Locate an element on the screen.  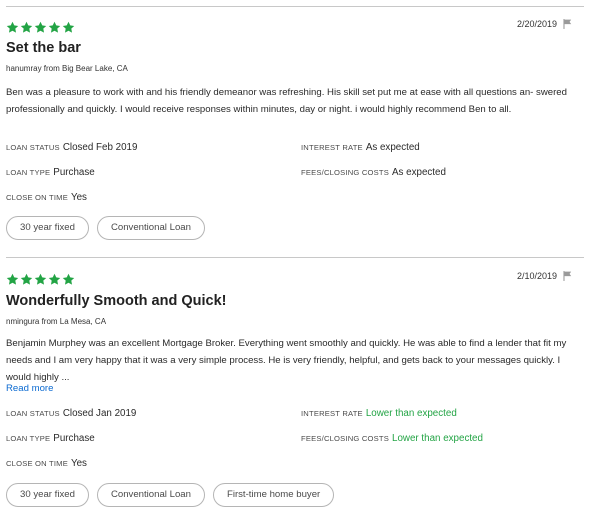
loan-status-value: Closed Feb 2019 is located at coordinates (100, 147).